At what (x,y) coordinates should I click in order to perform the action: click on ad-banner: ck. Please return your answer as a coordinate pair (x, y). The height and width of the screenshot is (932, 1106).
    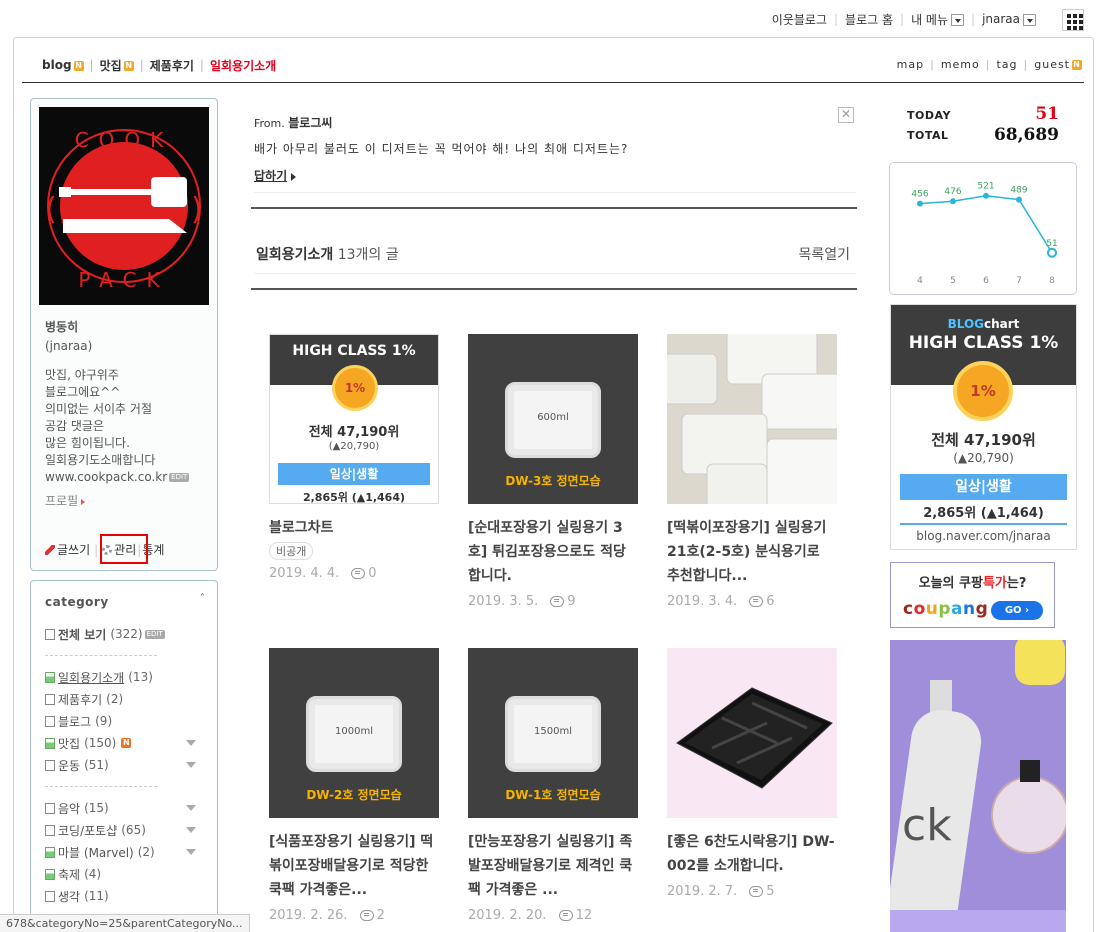
    Looking at the image, I should click on (978, 786).